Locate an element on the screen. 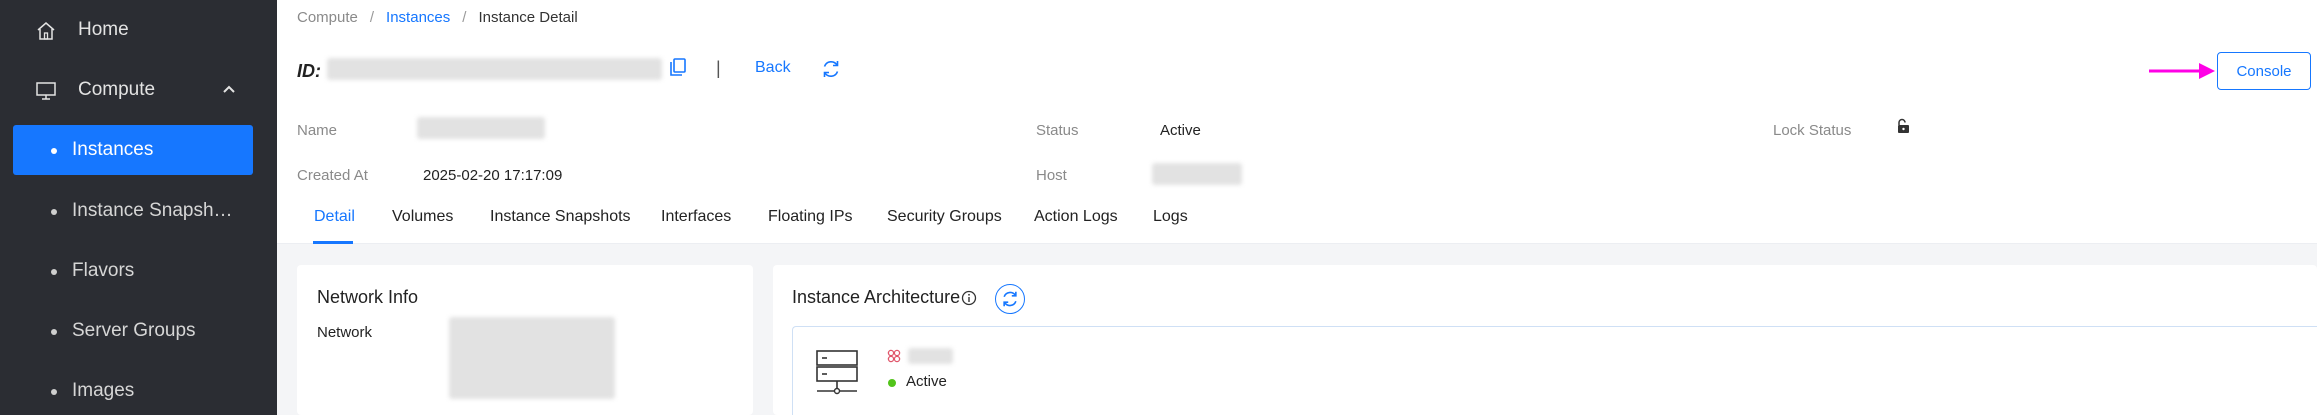 This screenshot has height=415, width=2317. sidebar-item-home: Home is located at coordinates (138, 30).